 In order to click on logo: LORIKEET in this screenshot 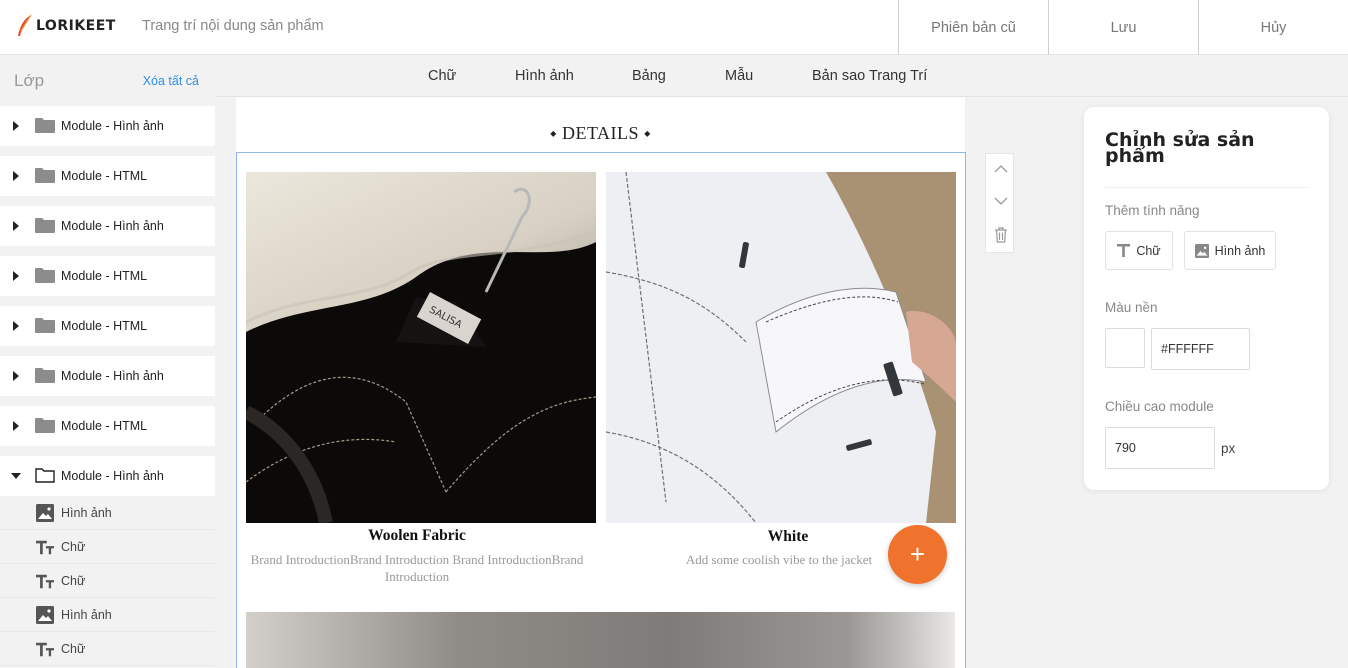, I will do `click(66, 26)`.